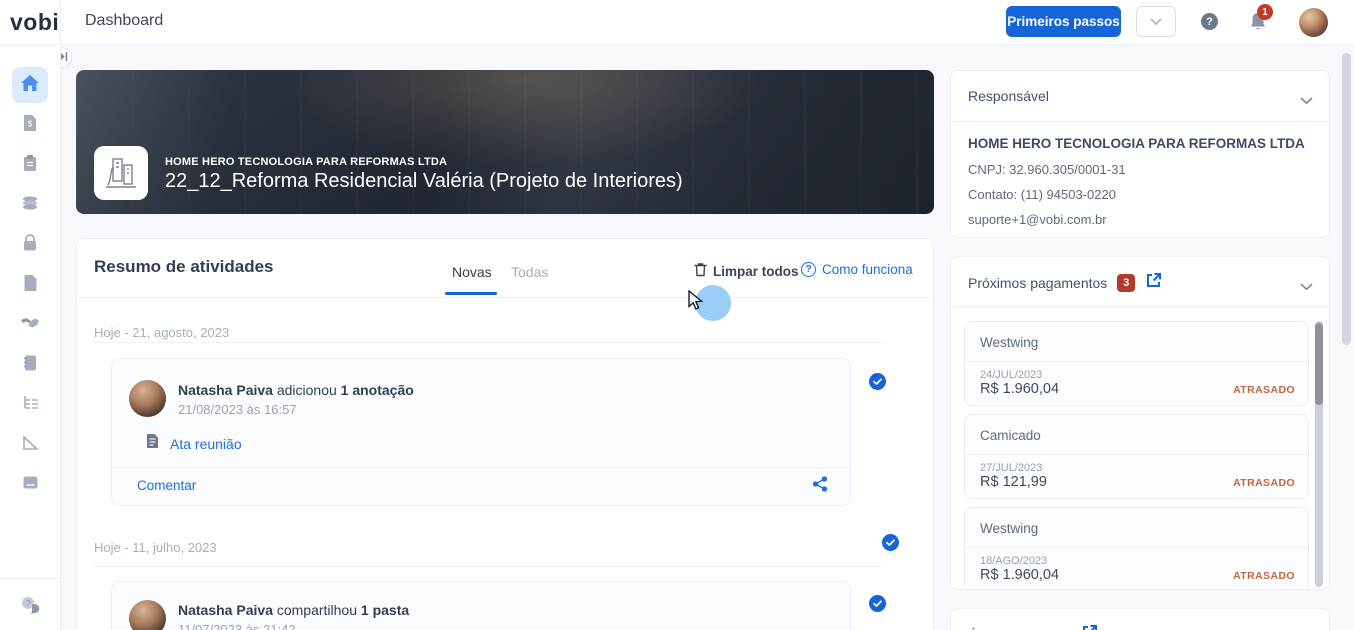  What do you see at coordinates (1011, 468) in the screenshot?
I see `payment-date: 27/JUL/2023` at bounding box center [1011, 468].